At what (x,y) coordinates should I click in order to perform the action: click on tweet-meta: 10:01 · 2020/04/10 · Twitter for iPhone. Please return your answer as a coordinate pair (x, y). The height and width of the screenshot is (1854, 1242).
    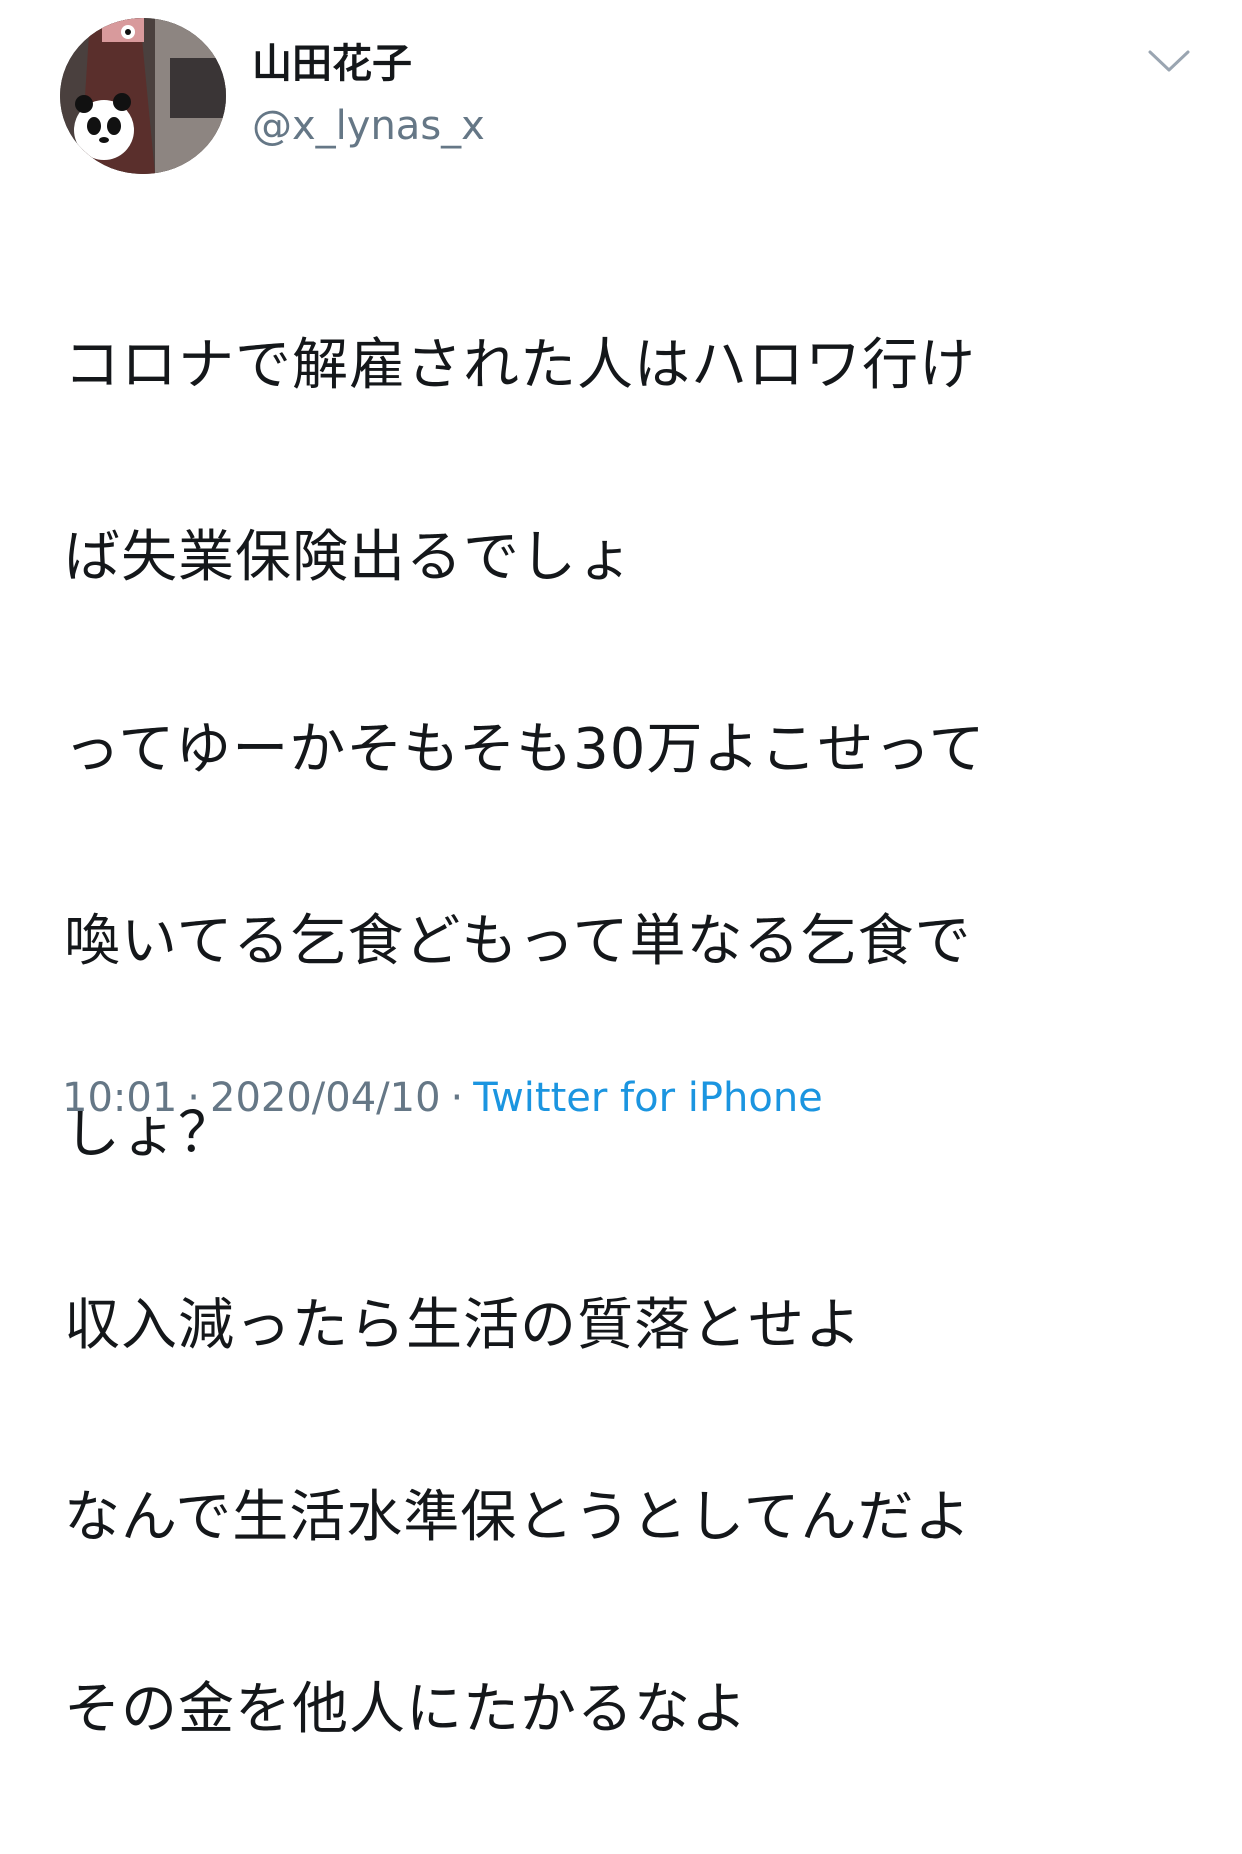
    Looking at the image, I should click on (442, 1098).